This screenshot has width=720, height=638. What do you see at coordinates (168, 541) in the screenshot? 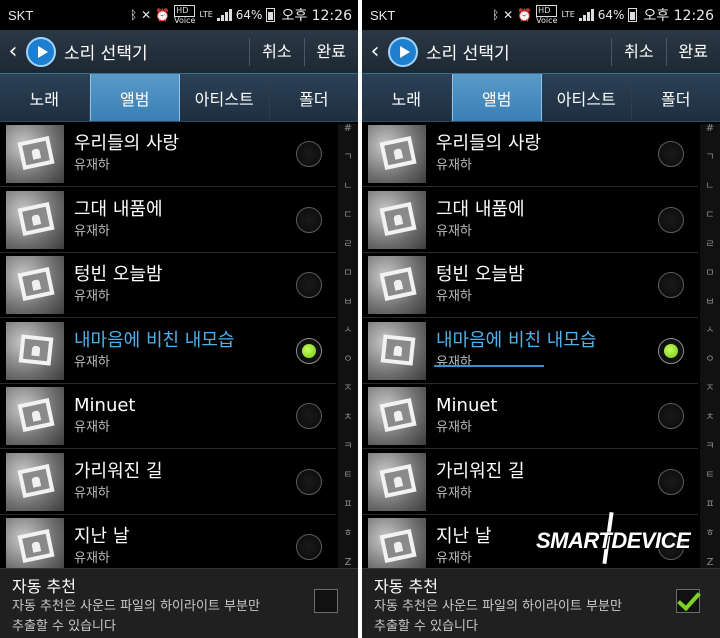
I see `list-item: 지난 날 유재하` at bounding box center [168, 541].